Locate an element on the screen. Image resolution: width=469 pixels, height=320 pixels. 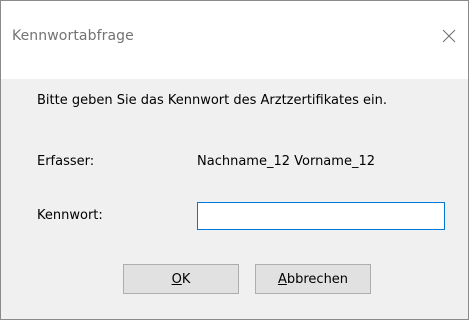
cancel-button: Abbrechen is located at coordinates (313, 279).